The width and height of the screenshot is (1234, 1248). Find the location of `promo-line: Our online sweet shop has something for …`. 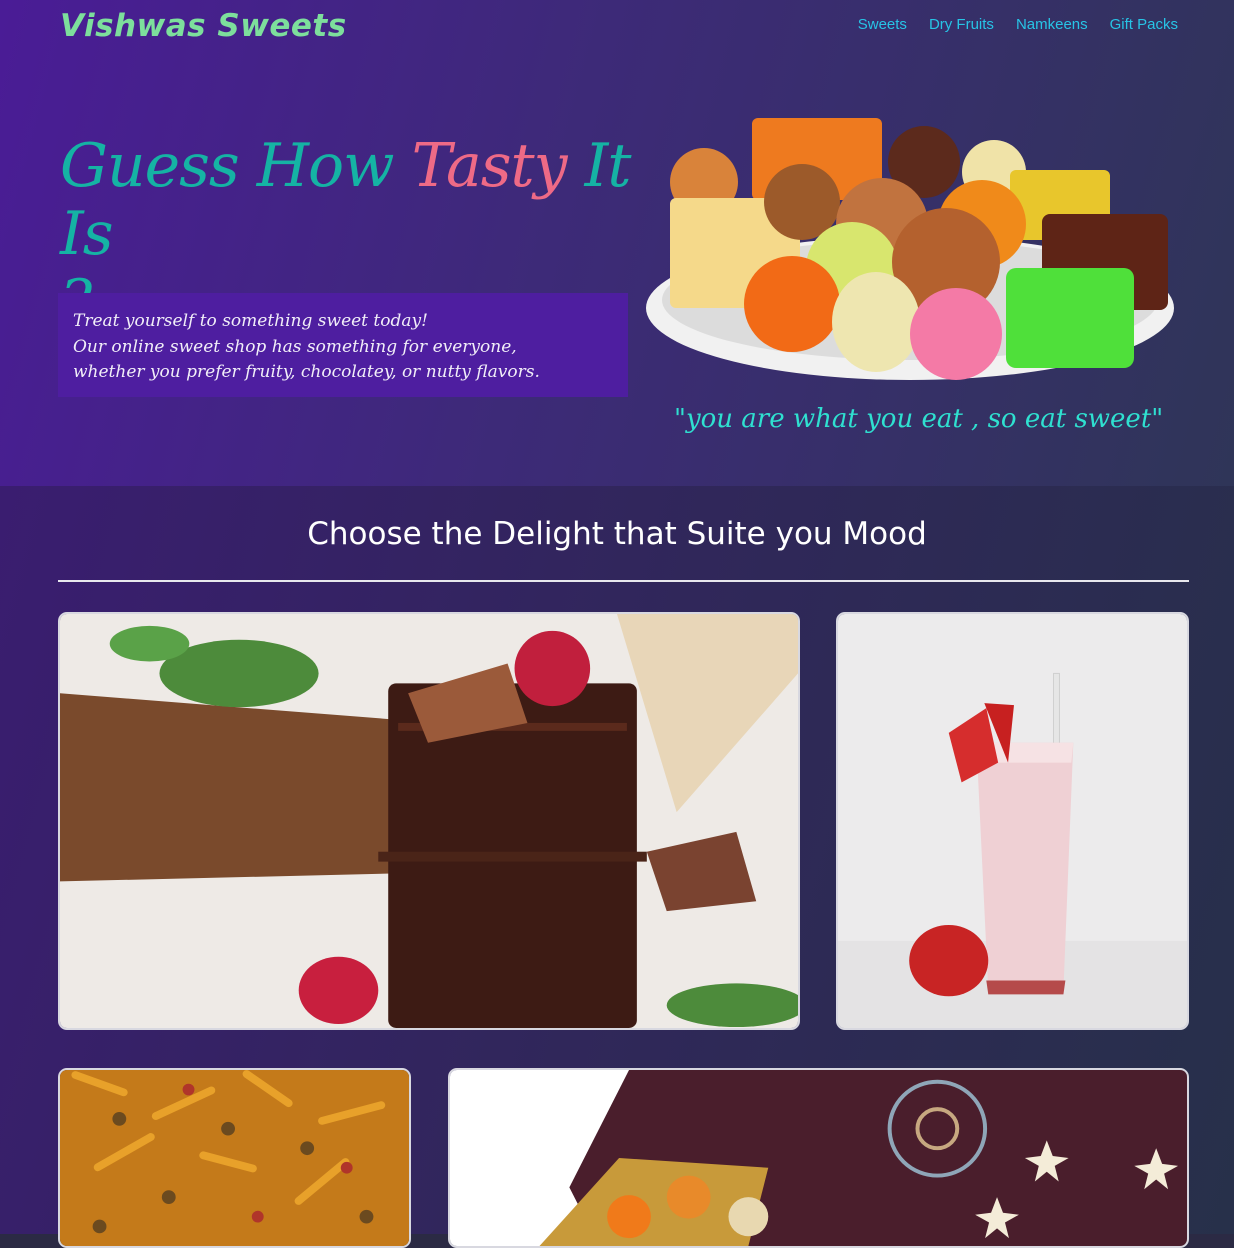

promo-line: Our online sweet shop has something for … is located at coordinates (295, 346).